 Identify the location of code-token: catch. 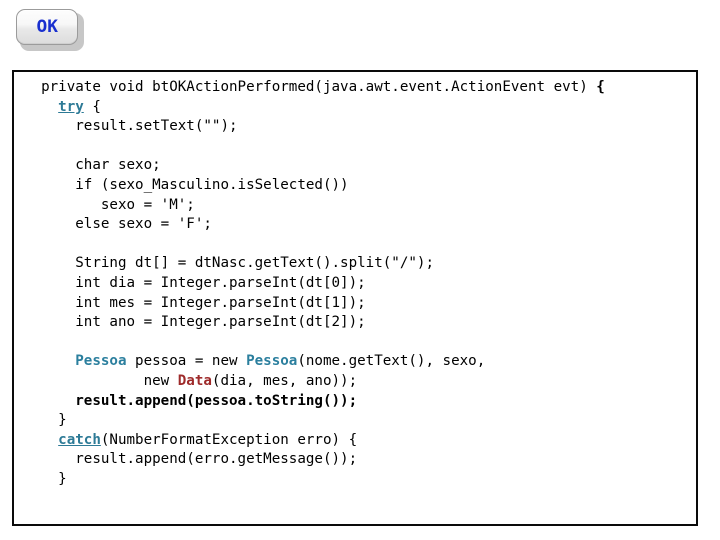
(79, 439).